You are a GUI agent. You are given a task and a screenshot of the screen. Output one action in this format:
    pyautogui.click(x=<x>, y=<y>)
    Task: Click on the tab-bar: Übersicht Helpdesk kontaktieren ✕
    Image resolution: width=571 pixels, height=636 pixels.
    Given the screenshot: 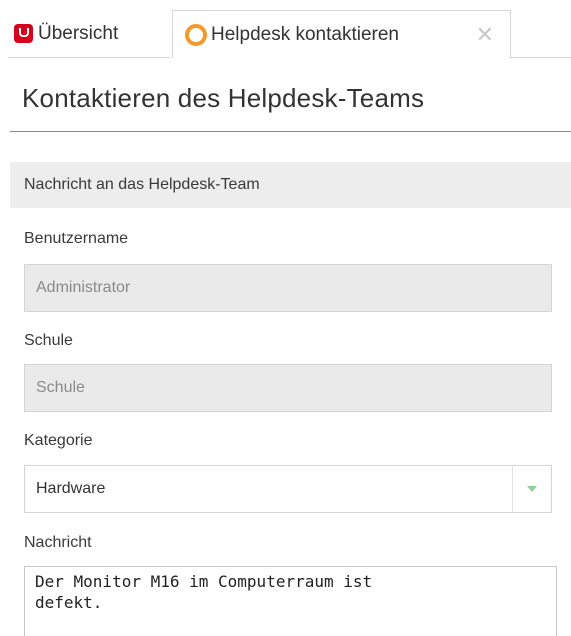 What is the action you would take?
    pyautogui.click(x=285, y=29)
    